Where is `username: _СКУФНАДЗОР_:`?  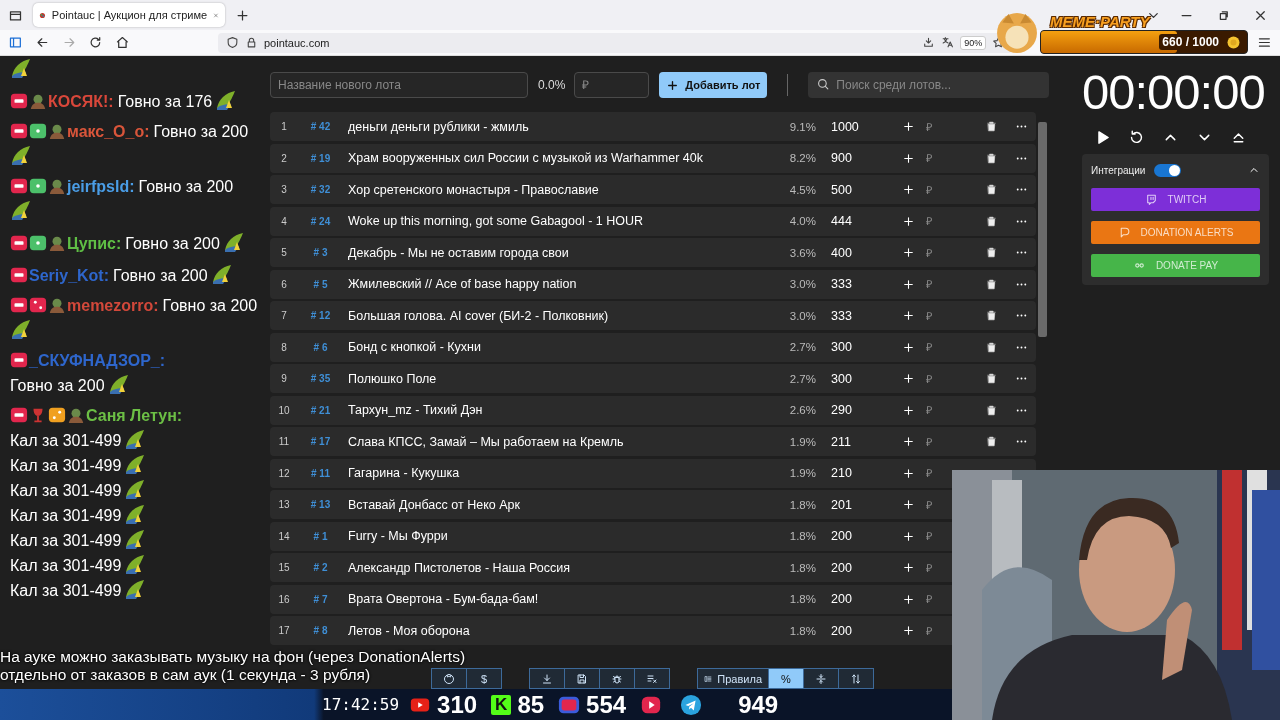 username: _СКУФНАДЗОР_: is located at coordinates (97, 360).